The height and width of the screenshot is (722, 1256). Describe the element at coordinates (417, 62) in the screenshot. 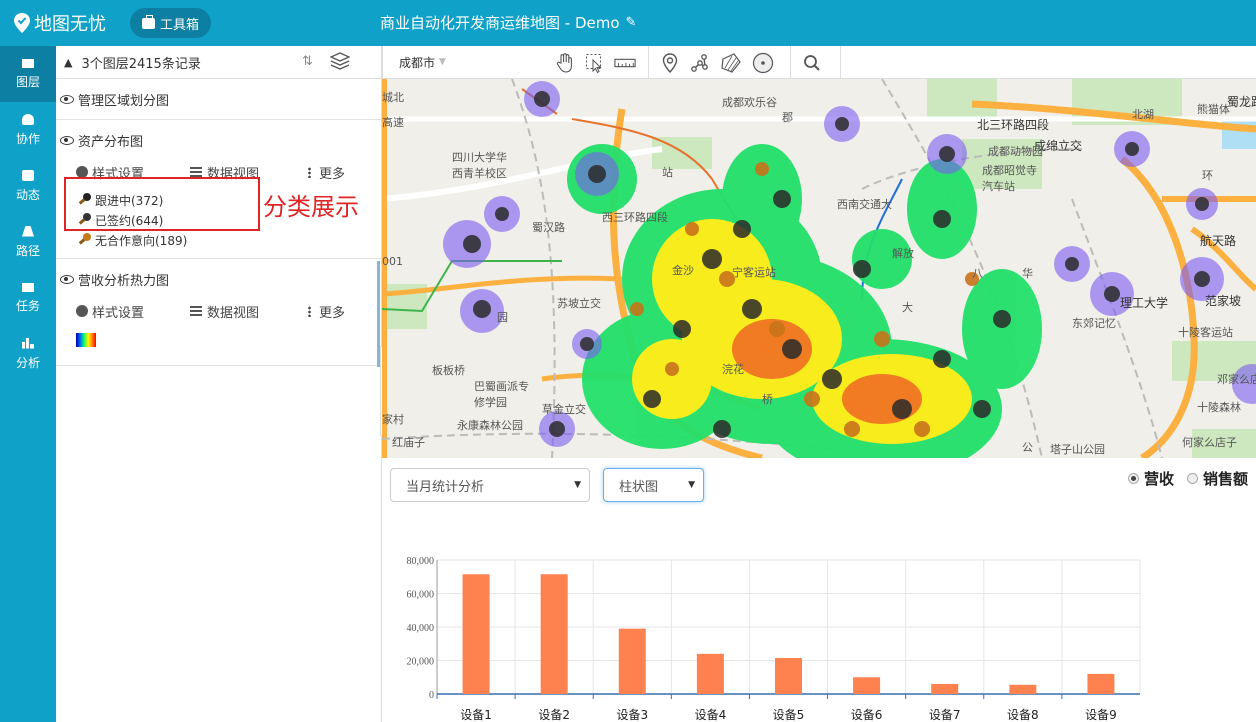

I see `city-label: 成都市` at that location.